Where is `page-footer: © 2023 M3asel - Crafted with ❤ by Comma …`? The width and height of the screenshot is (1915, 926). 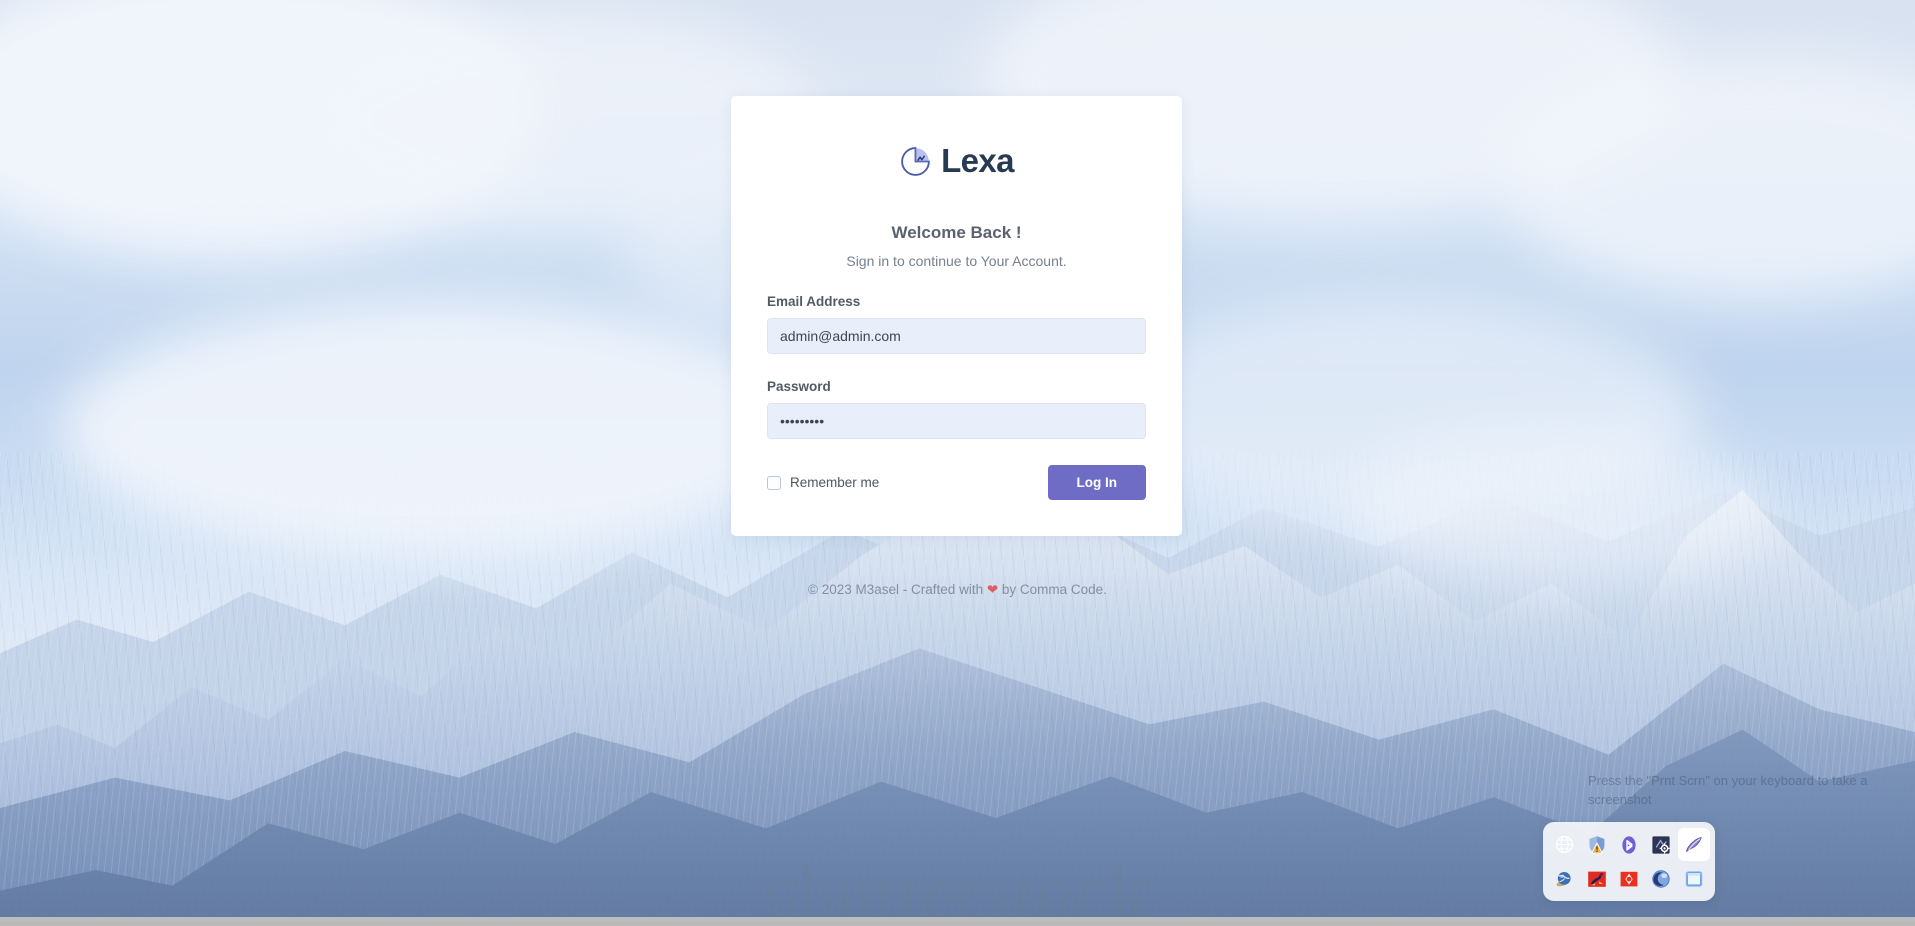 page-footer: © 2023 M3asel - Crafted with ❤ by Comma … is located at coordinates (957, 590).